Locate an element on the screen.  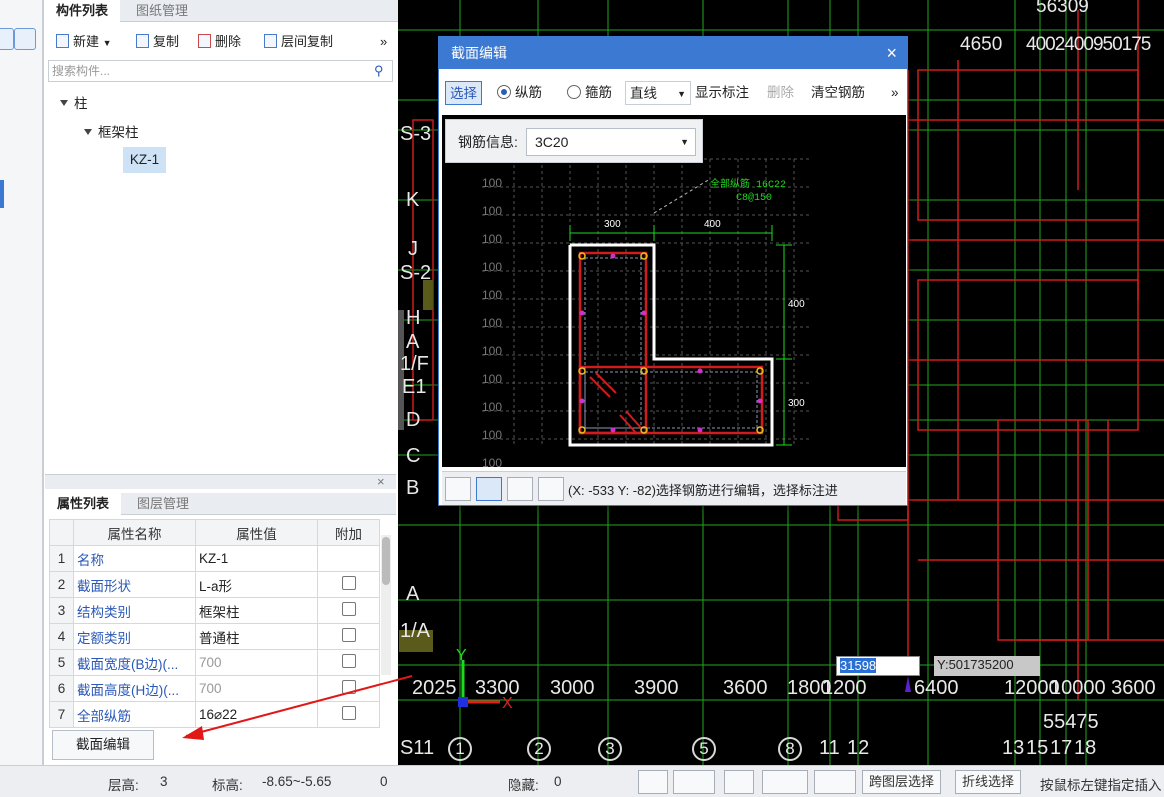
show-annotation-button: 显示标注 is located at coordinates (722, 93).